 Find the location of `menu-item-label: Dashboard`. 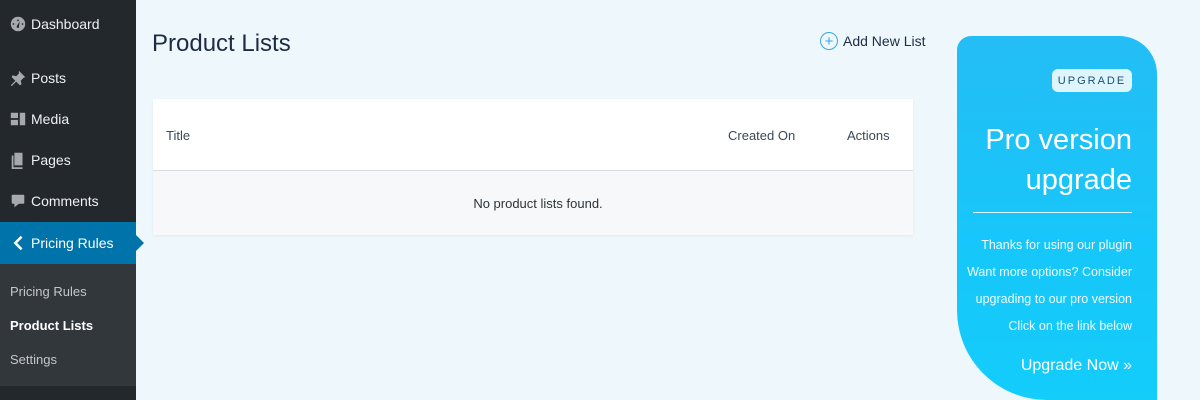

menu-item-label: Dashboard is located at coordinates (65, 24).